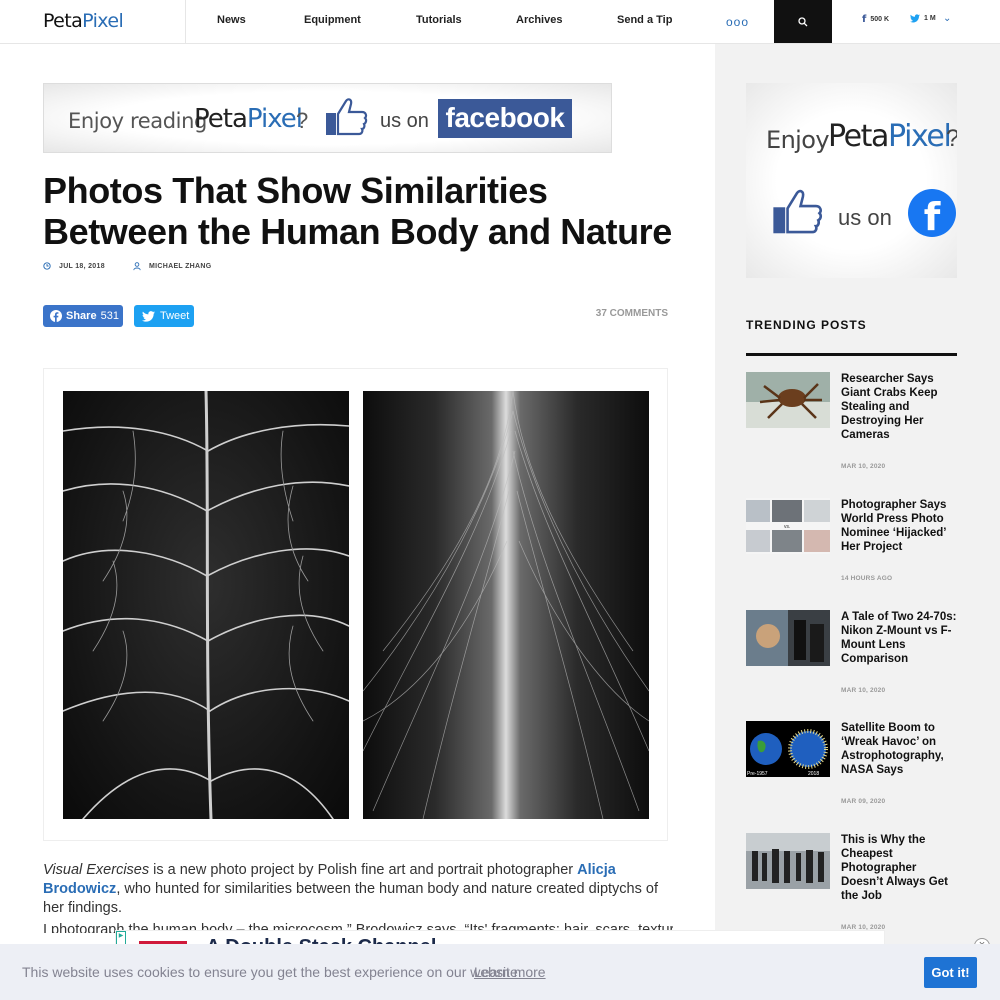 The height and width of the screenshot is (1000, 1000). I want to click on hair-photo, so click(506, 605).